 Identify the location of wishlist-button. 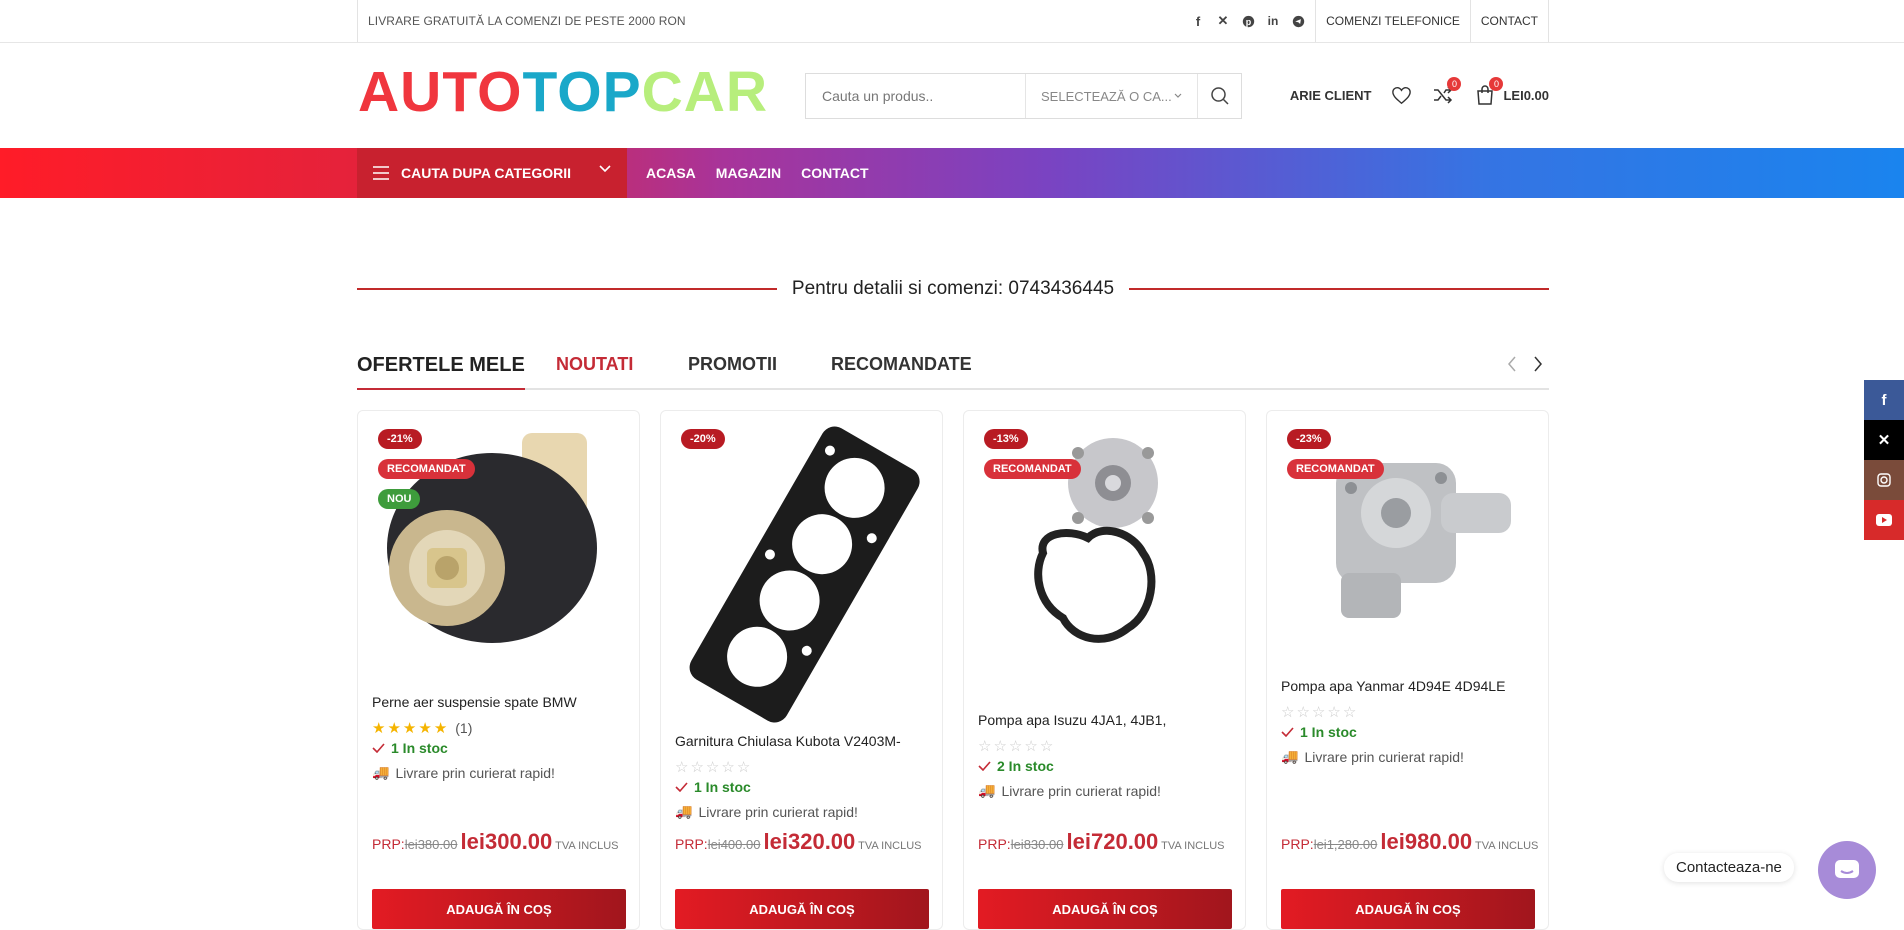
(1401, 95).